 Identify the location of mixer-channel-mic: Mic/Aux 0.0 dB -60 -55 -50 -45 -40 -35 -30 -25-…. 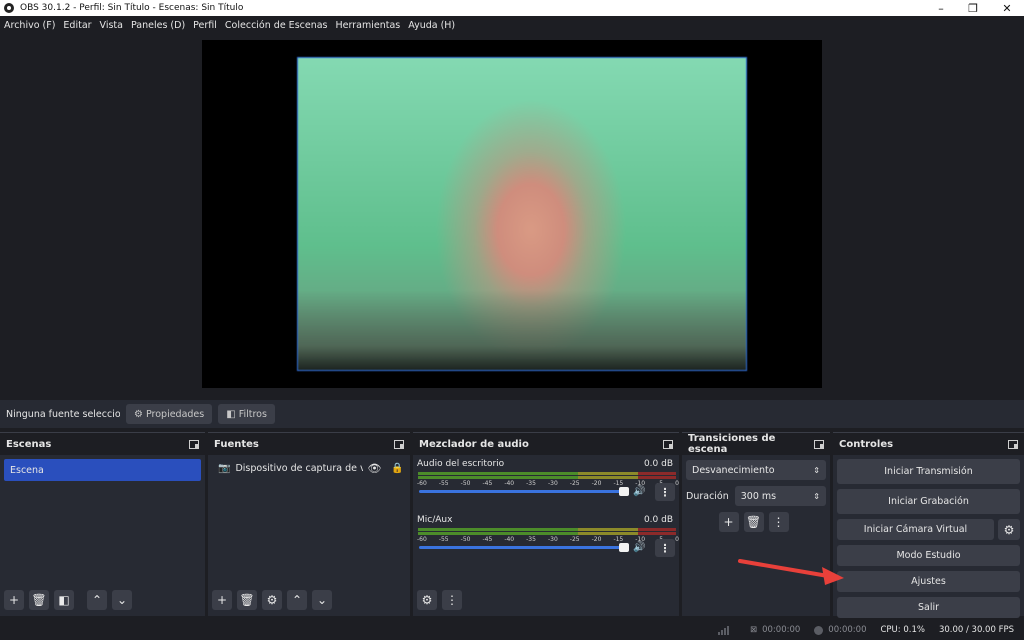
(548, 541).